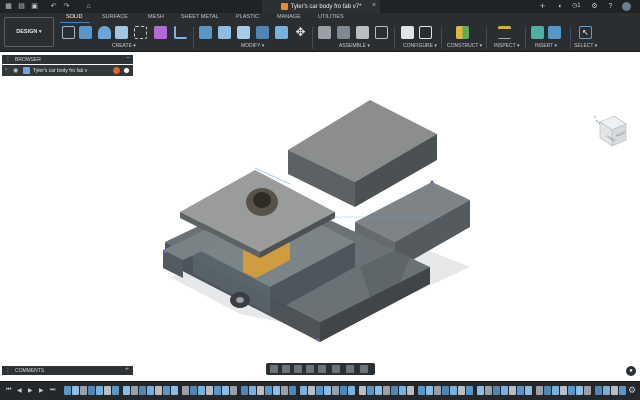  I want to click on grid-settings-icon, so click(350, 369).